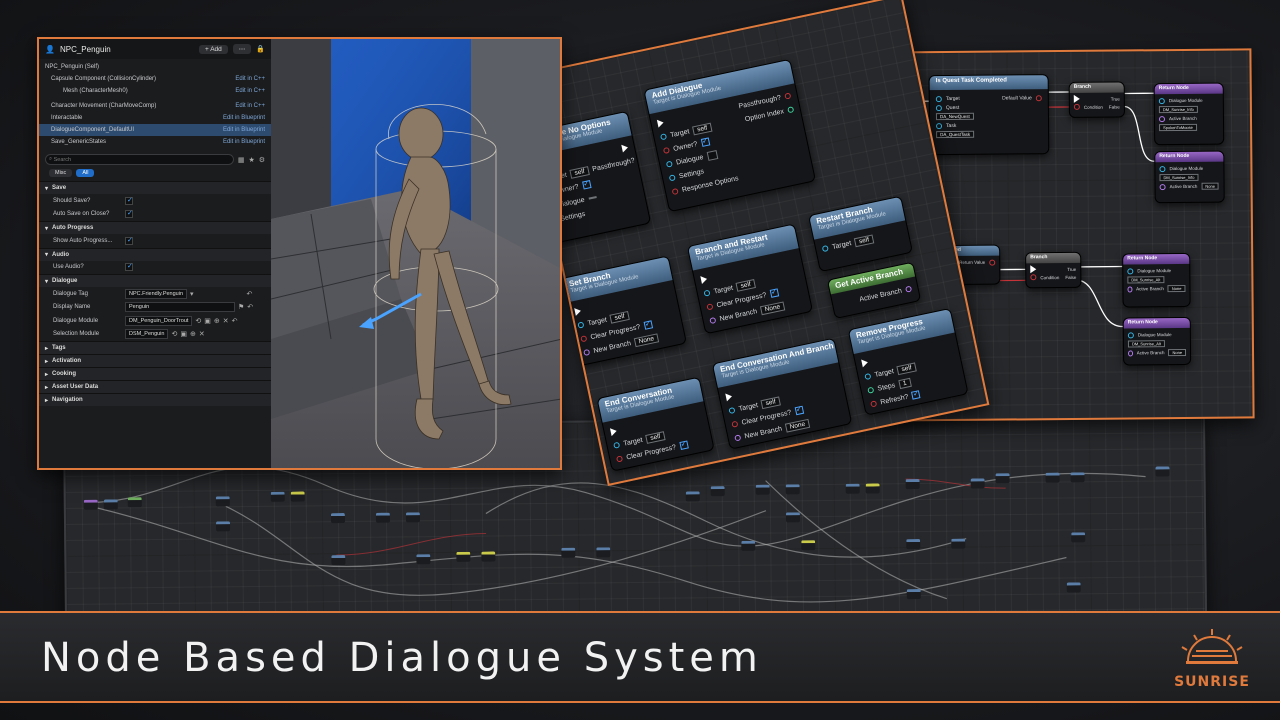 Image resolution: width=1280 pixels, height=720 pixels. Describe the element at coordinates (129, 214) in the screenshot. I see `auto-save-checkbox` at that location.